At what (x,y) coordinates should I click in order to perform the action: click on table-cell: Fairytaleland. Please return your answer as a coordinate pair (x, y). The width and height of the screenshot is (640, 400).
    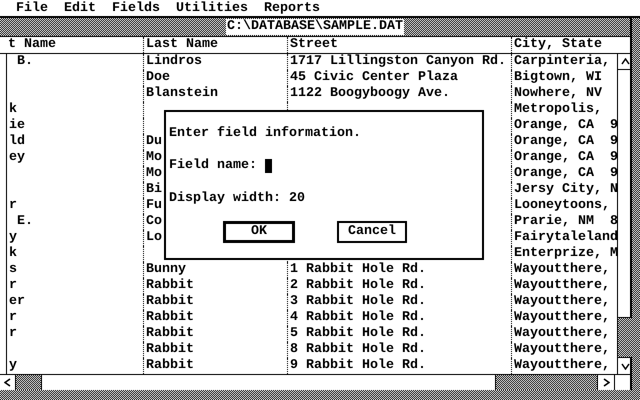
    Looking at the image, I should click on (566, 237).